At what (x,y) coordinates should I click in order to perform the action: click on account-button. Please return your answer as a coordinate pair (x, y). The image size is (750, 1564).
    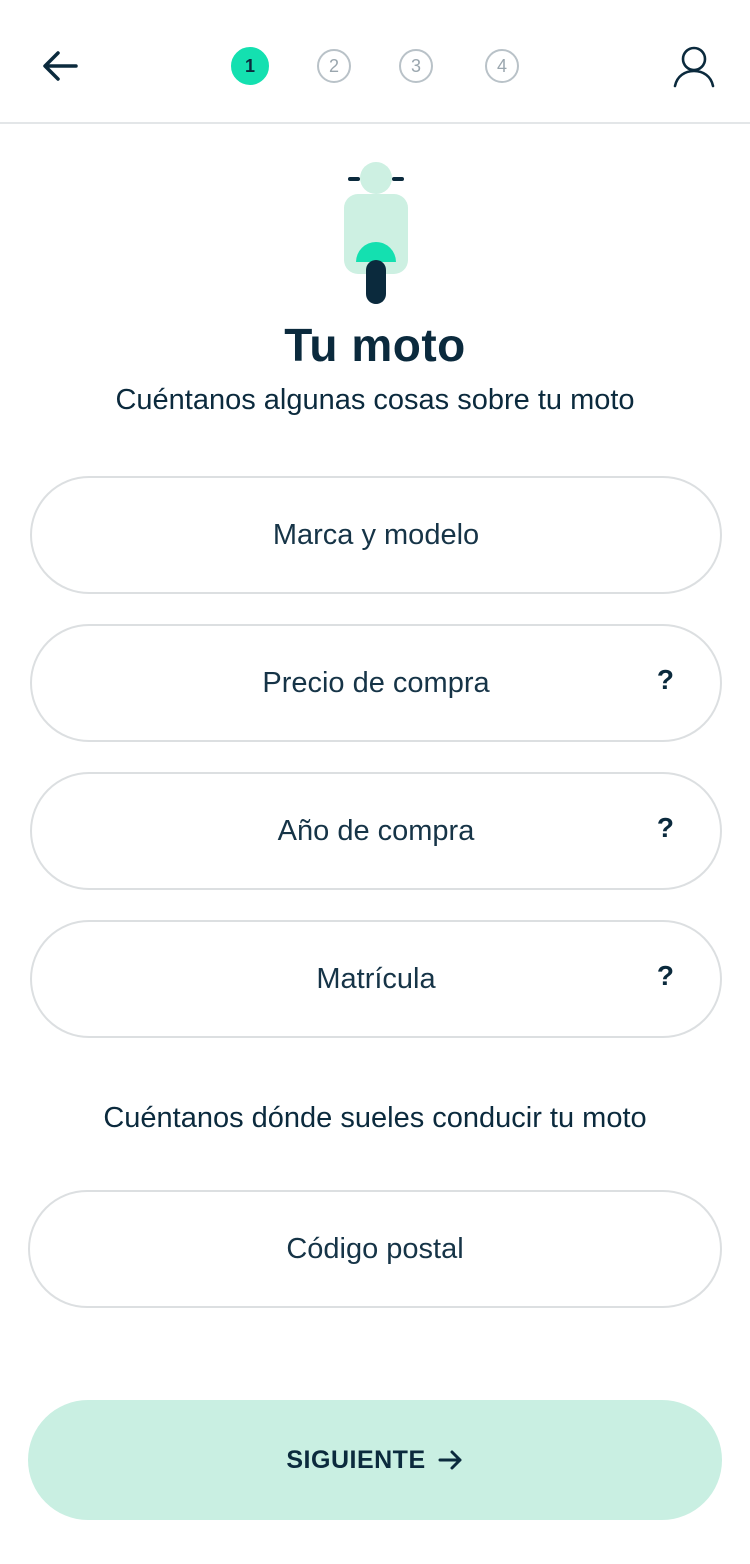
    Looking at the image, I should click on (694, 67).